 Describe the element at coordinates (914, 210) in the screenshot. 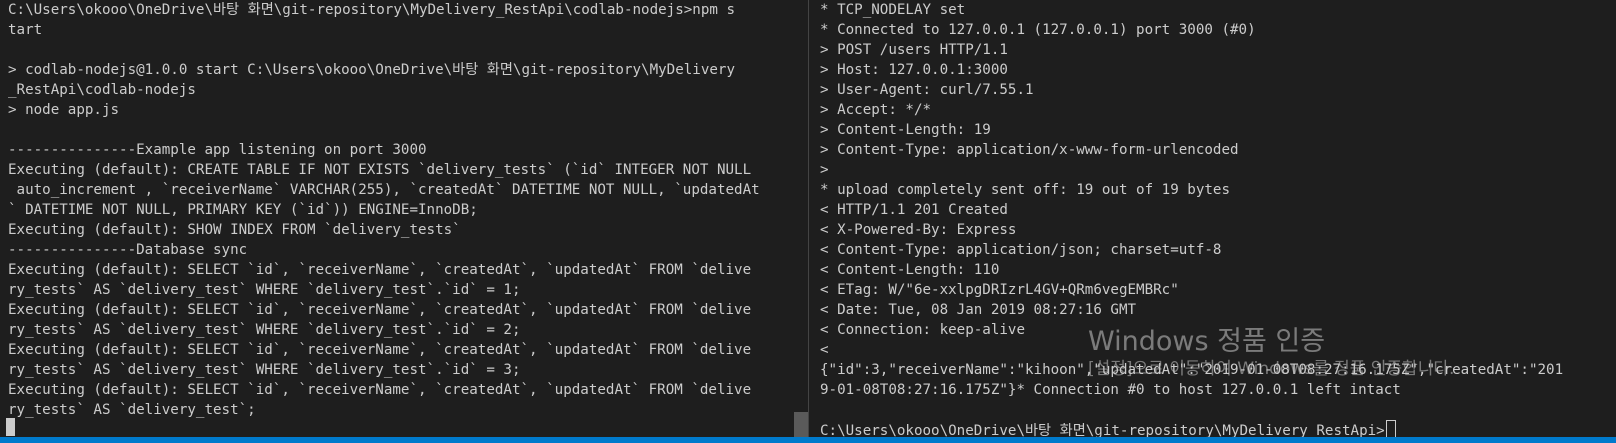

I see `terminal-line: < HTTP/1.1 201 Created` at that location.